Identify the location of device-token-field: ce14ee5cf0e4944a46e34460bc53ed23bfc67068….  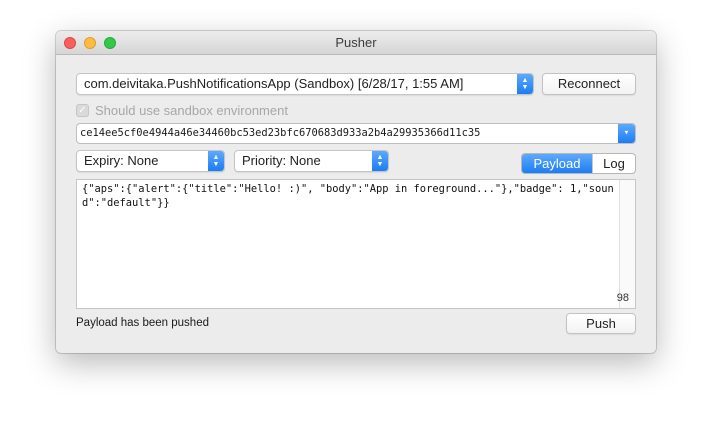
(356, 133).